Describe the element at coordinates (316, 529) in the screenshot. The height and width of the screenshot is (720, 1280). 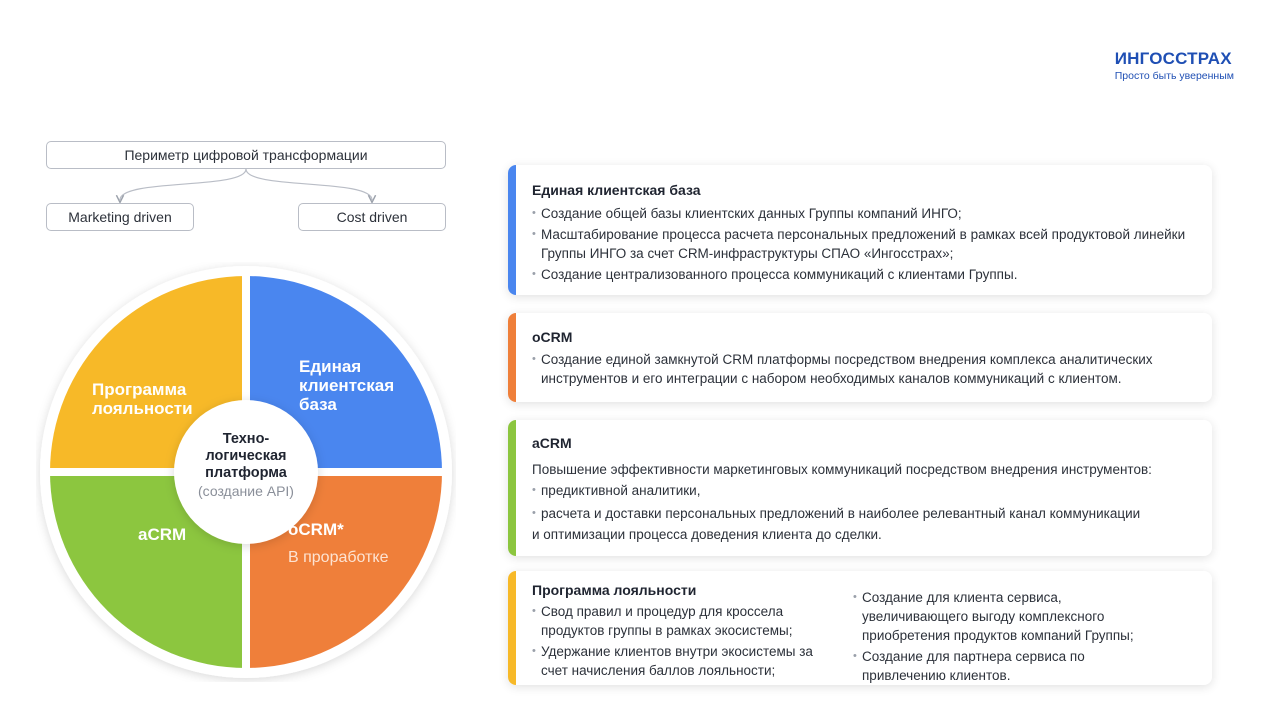
I see `wheel-label-ocrm: oCRM*` at that location.